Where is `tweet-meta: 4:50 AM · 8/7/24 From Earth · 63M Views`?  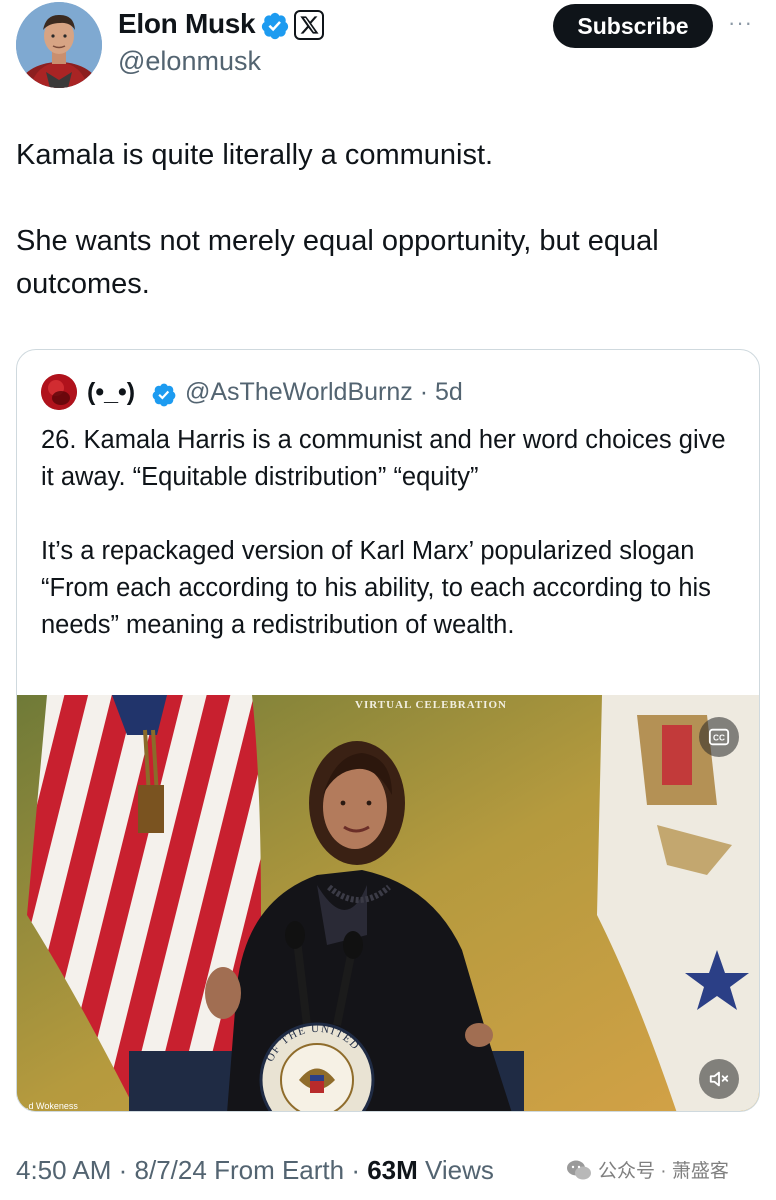 tweet-meta: 4:50 AM · 8/7/24 From Earth · 63M Views is located at coordinates (255, 1170).